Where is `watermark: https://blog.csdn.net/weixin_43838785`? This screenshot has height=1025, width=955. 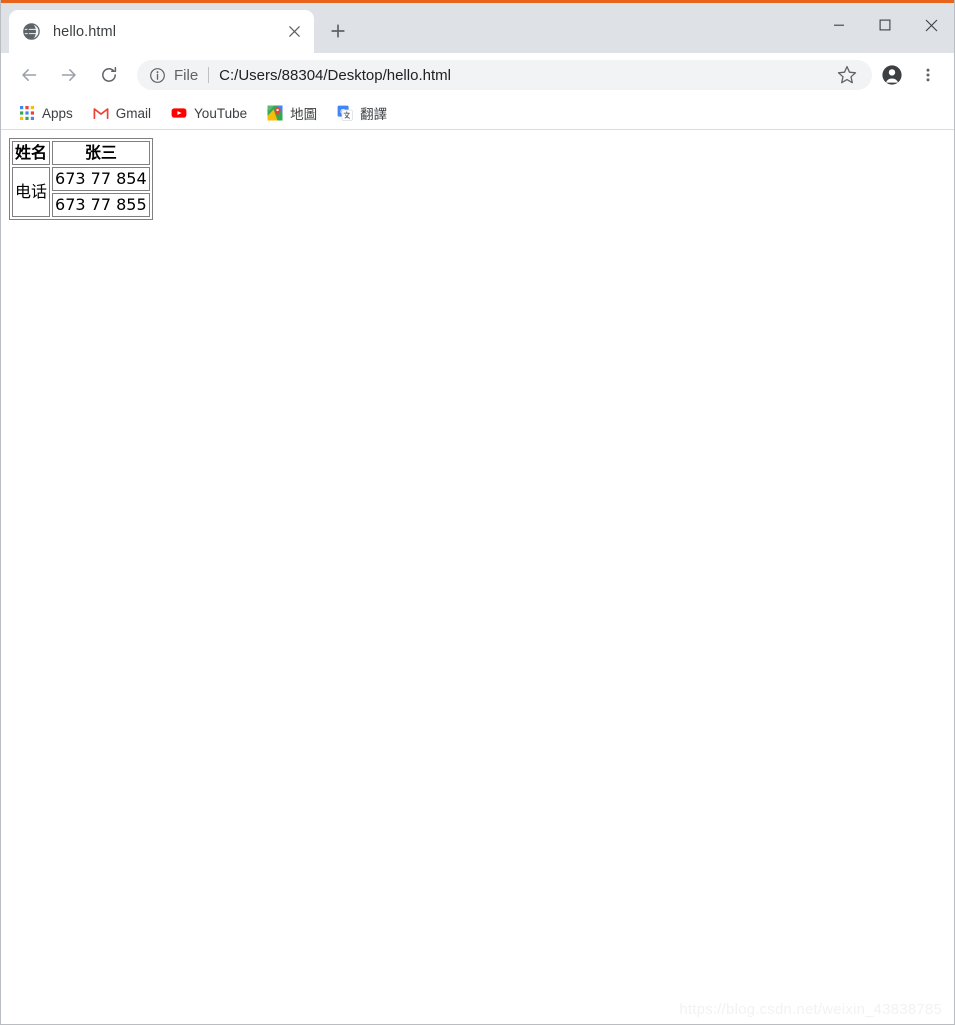
watermark: https://blog.csdn.net/weixin_43838785 is located at coordinates (810, 1009).